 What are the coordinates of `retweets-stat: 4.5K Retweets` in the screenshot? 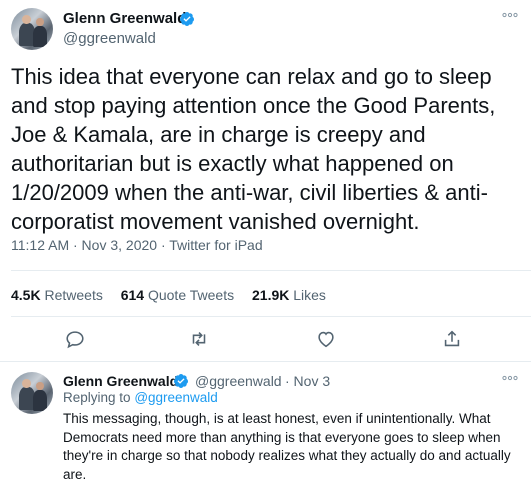 It's located at (57, 295).